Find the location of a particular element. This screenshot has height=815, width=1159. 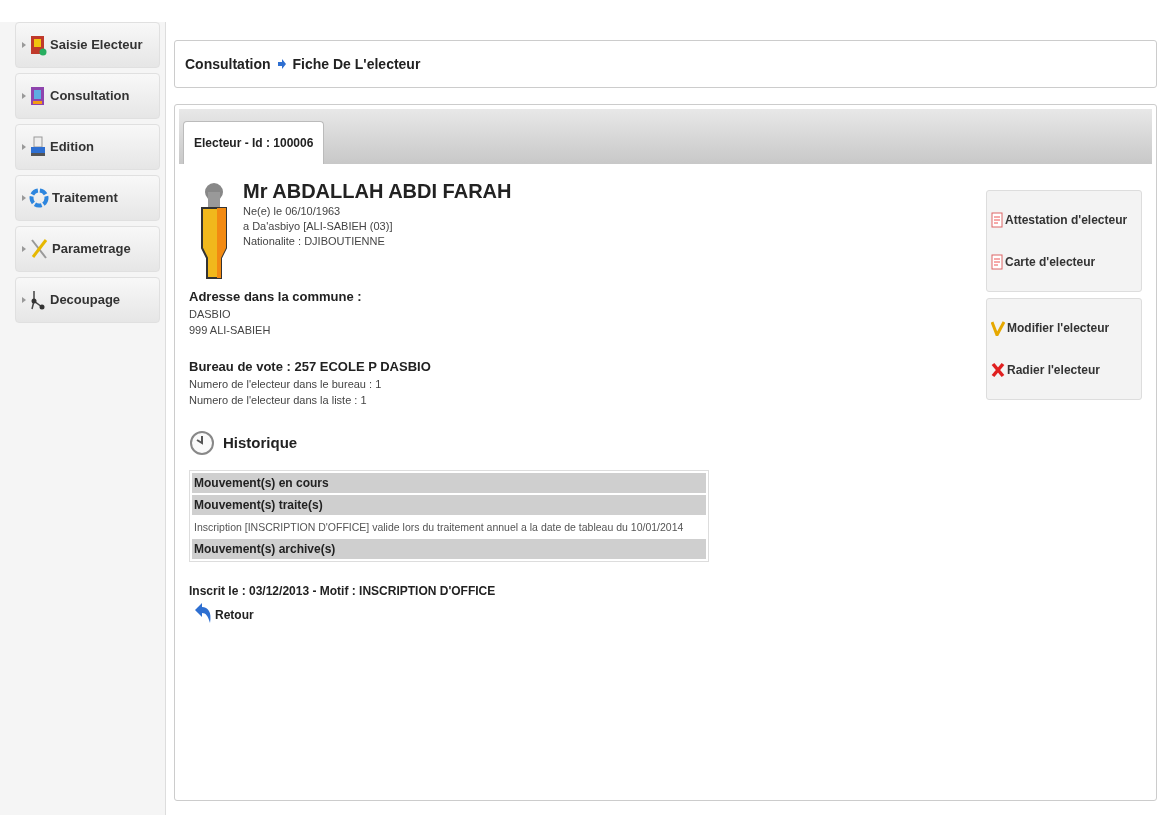

table-header: Mouvement(s) en cours is located at coordinates (449, 483).